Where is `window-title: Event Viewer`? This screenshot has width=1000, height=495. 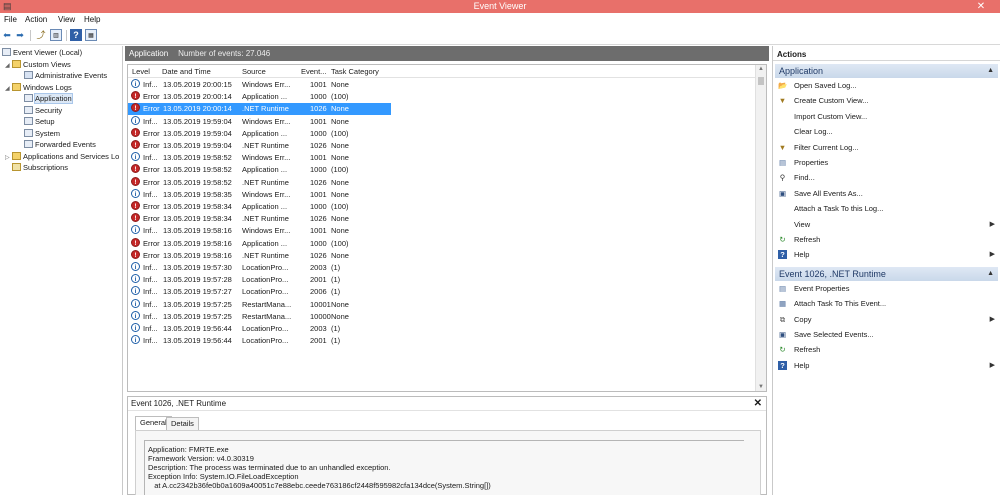
window-title: Event Viewer is located at coordinates (500, 6).